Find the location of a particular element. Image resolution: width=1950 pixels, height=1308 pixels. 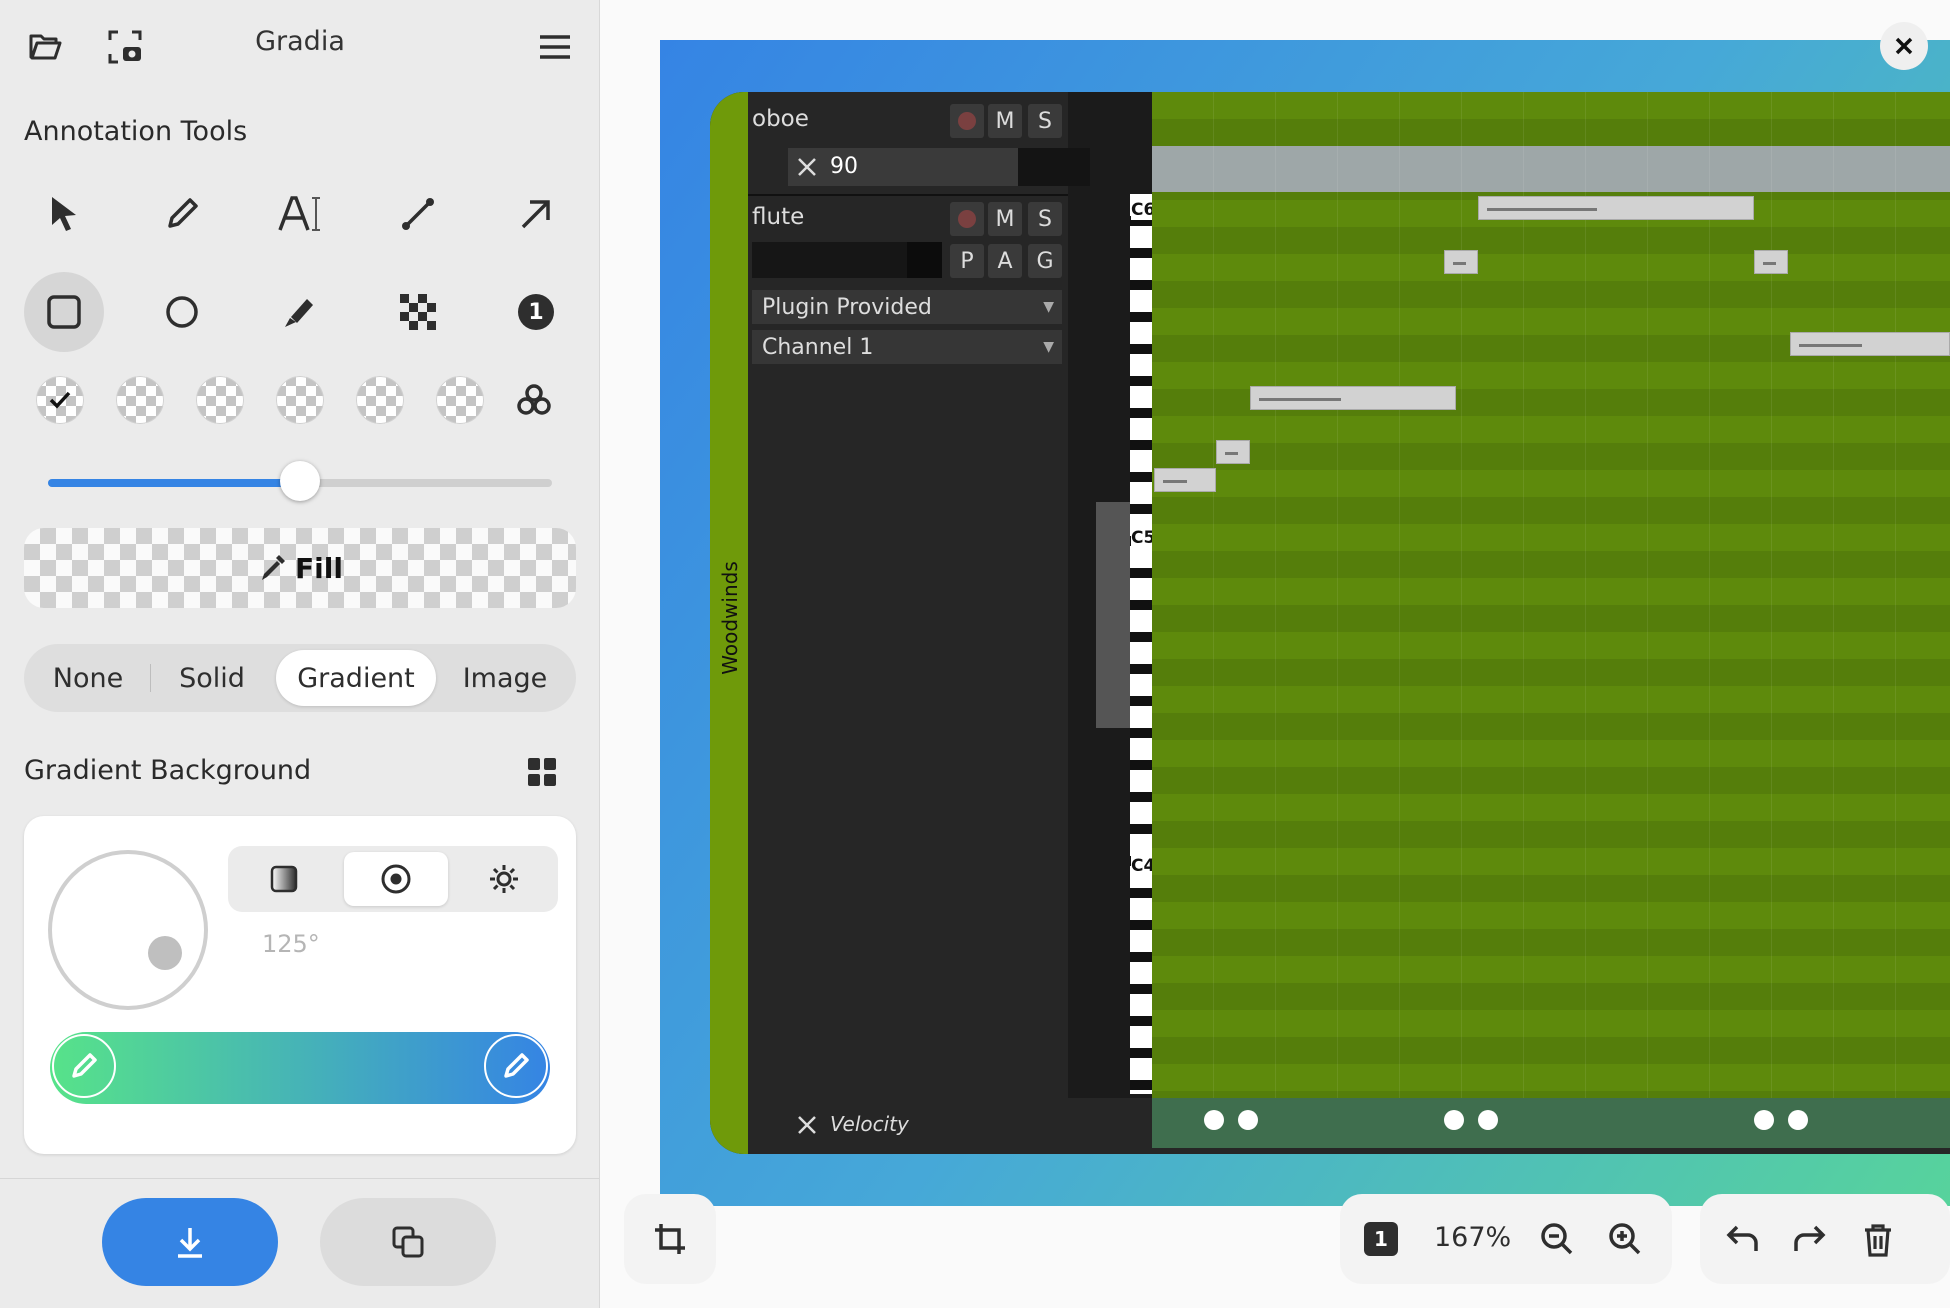

size-slider is located at coordinates (300, 481).